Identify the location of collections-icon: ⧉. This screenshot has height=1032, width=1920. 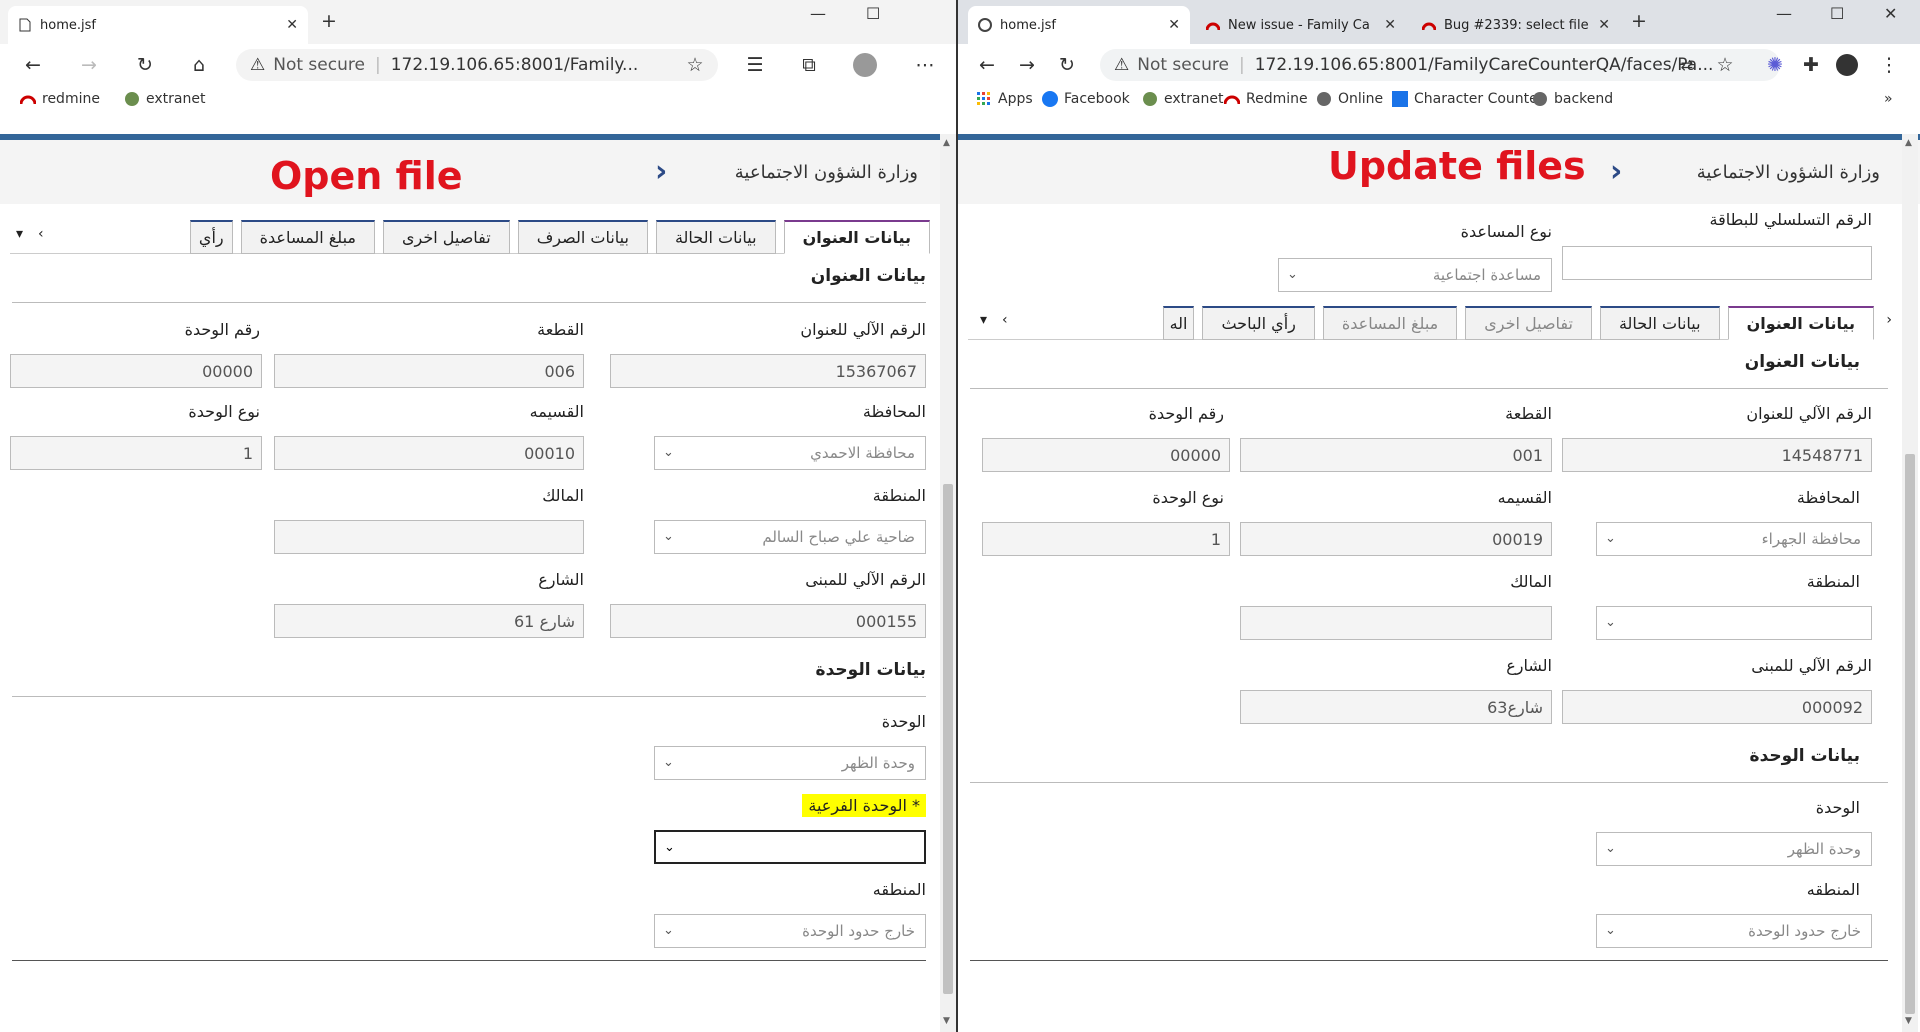
(809, 65).